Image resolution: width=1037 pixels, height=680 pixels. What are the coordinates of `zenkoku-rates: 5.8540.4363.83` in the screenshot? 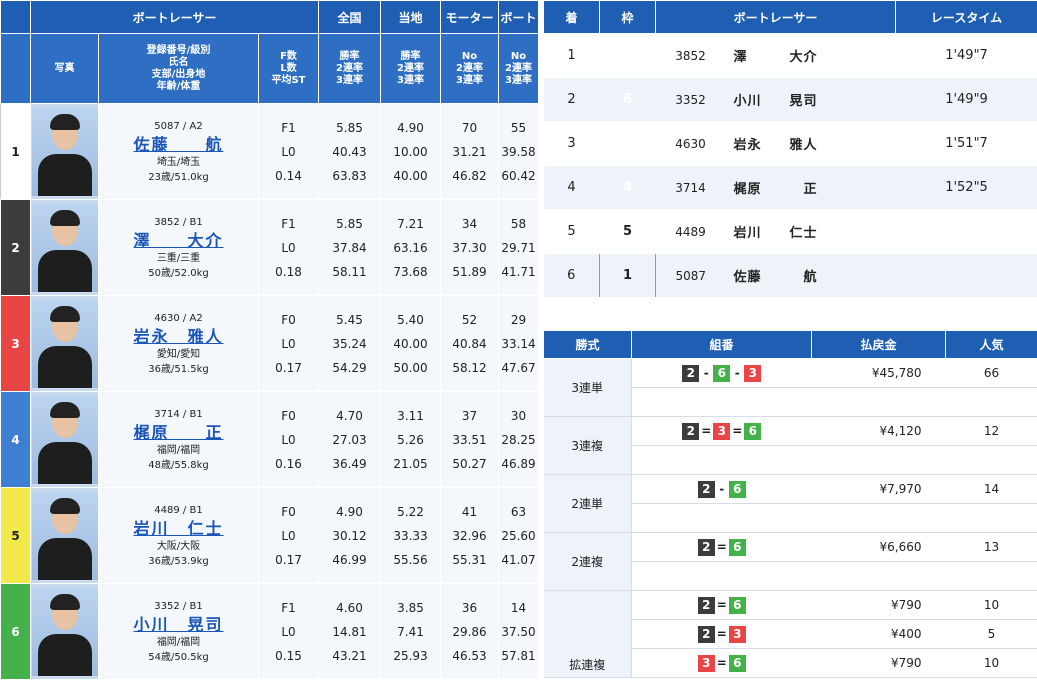 It's located at (350, 152).